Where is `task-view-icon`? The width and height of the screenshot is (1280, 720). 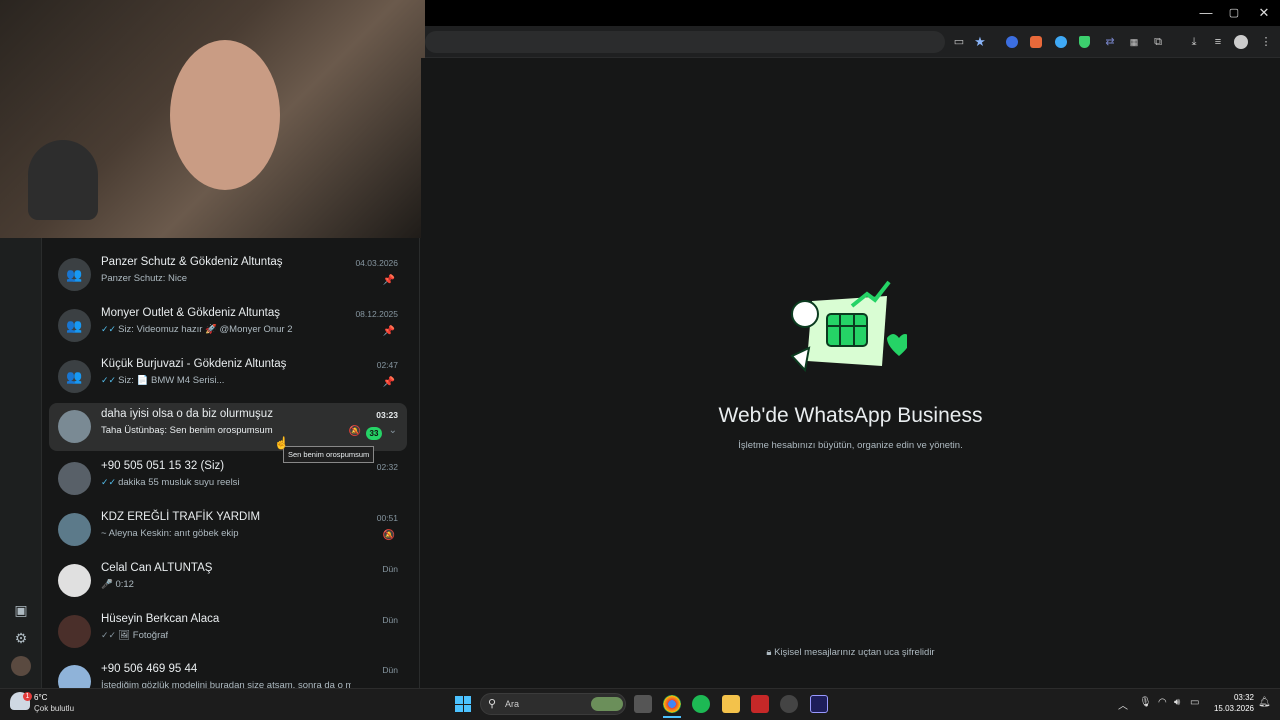 task-view-icon is located at coordinates (643, 704).